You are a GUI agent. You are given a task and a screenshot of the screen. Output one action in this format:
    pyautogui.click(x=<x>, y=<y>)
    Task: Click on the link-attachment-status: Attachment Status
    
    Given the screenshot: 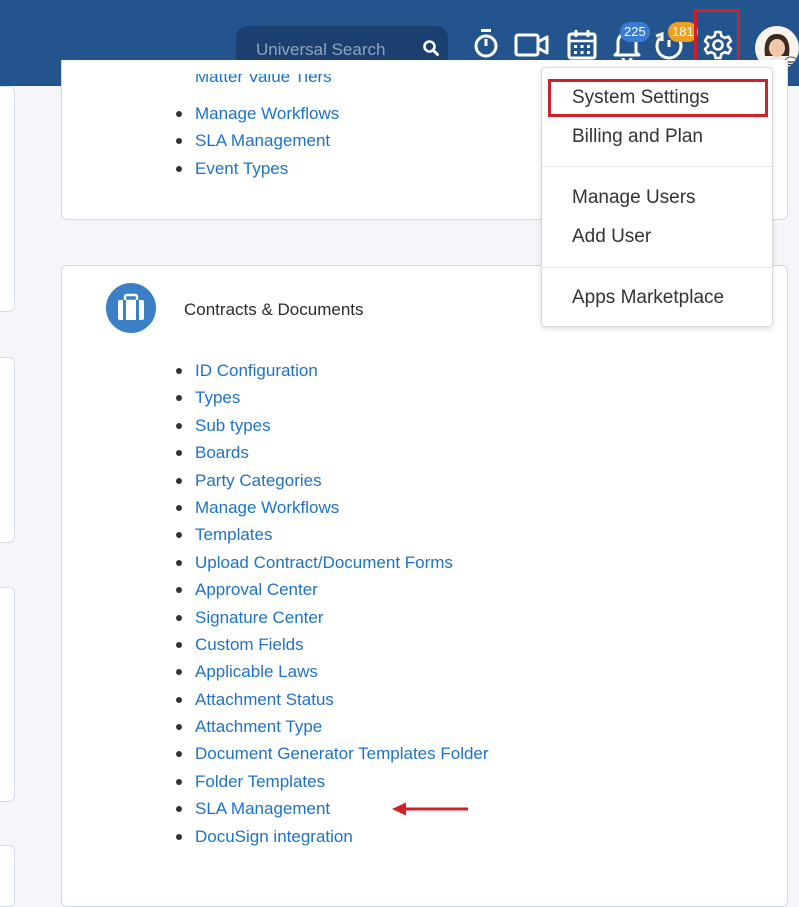 What is the action you would take?
    pyautogui.click(x=331, y=699)
    